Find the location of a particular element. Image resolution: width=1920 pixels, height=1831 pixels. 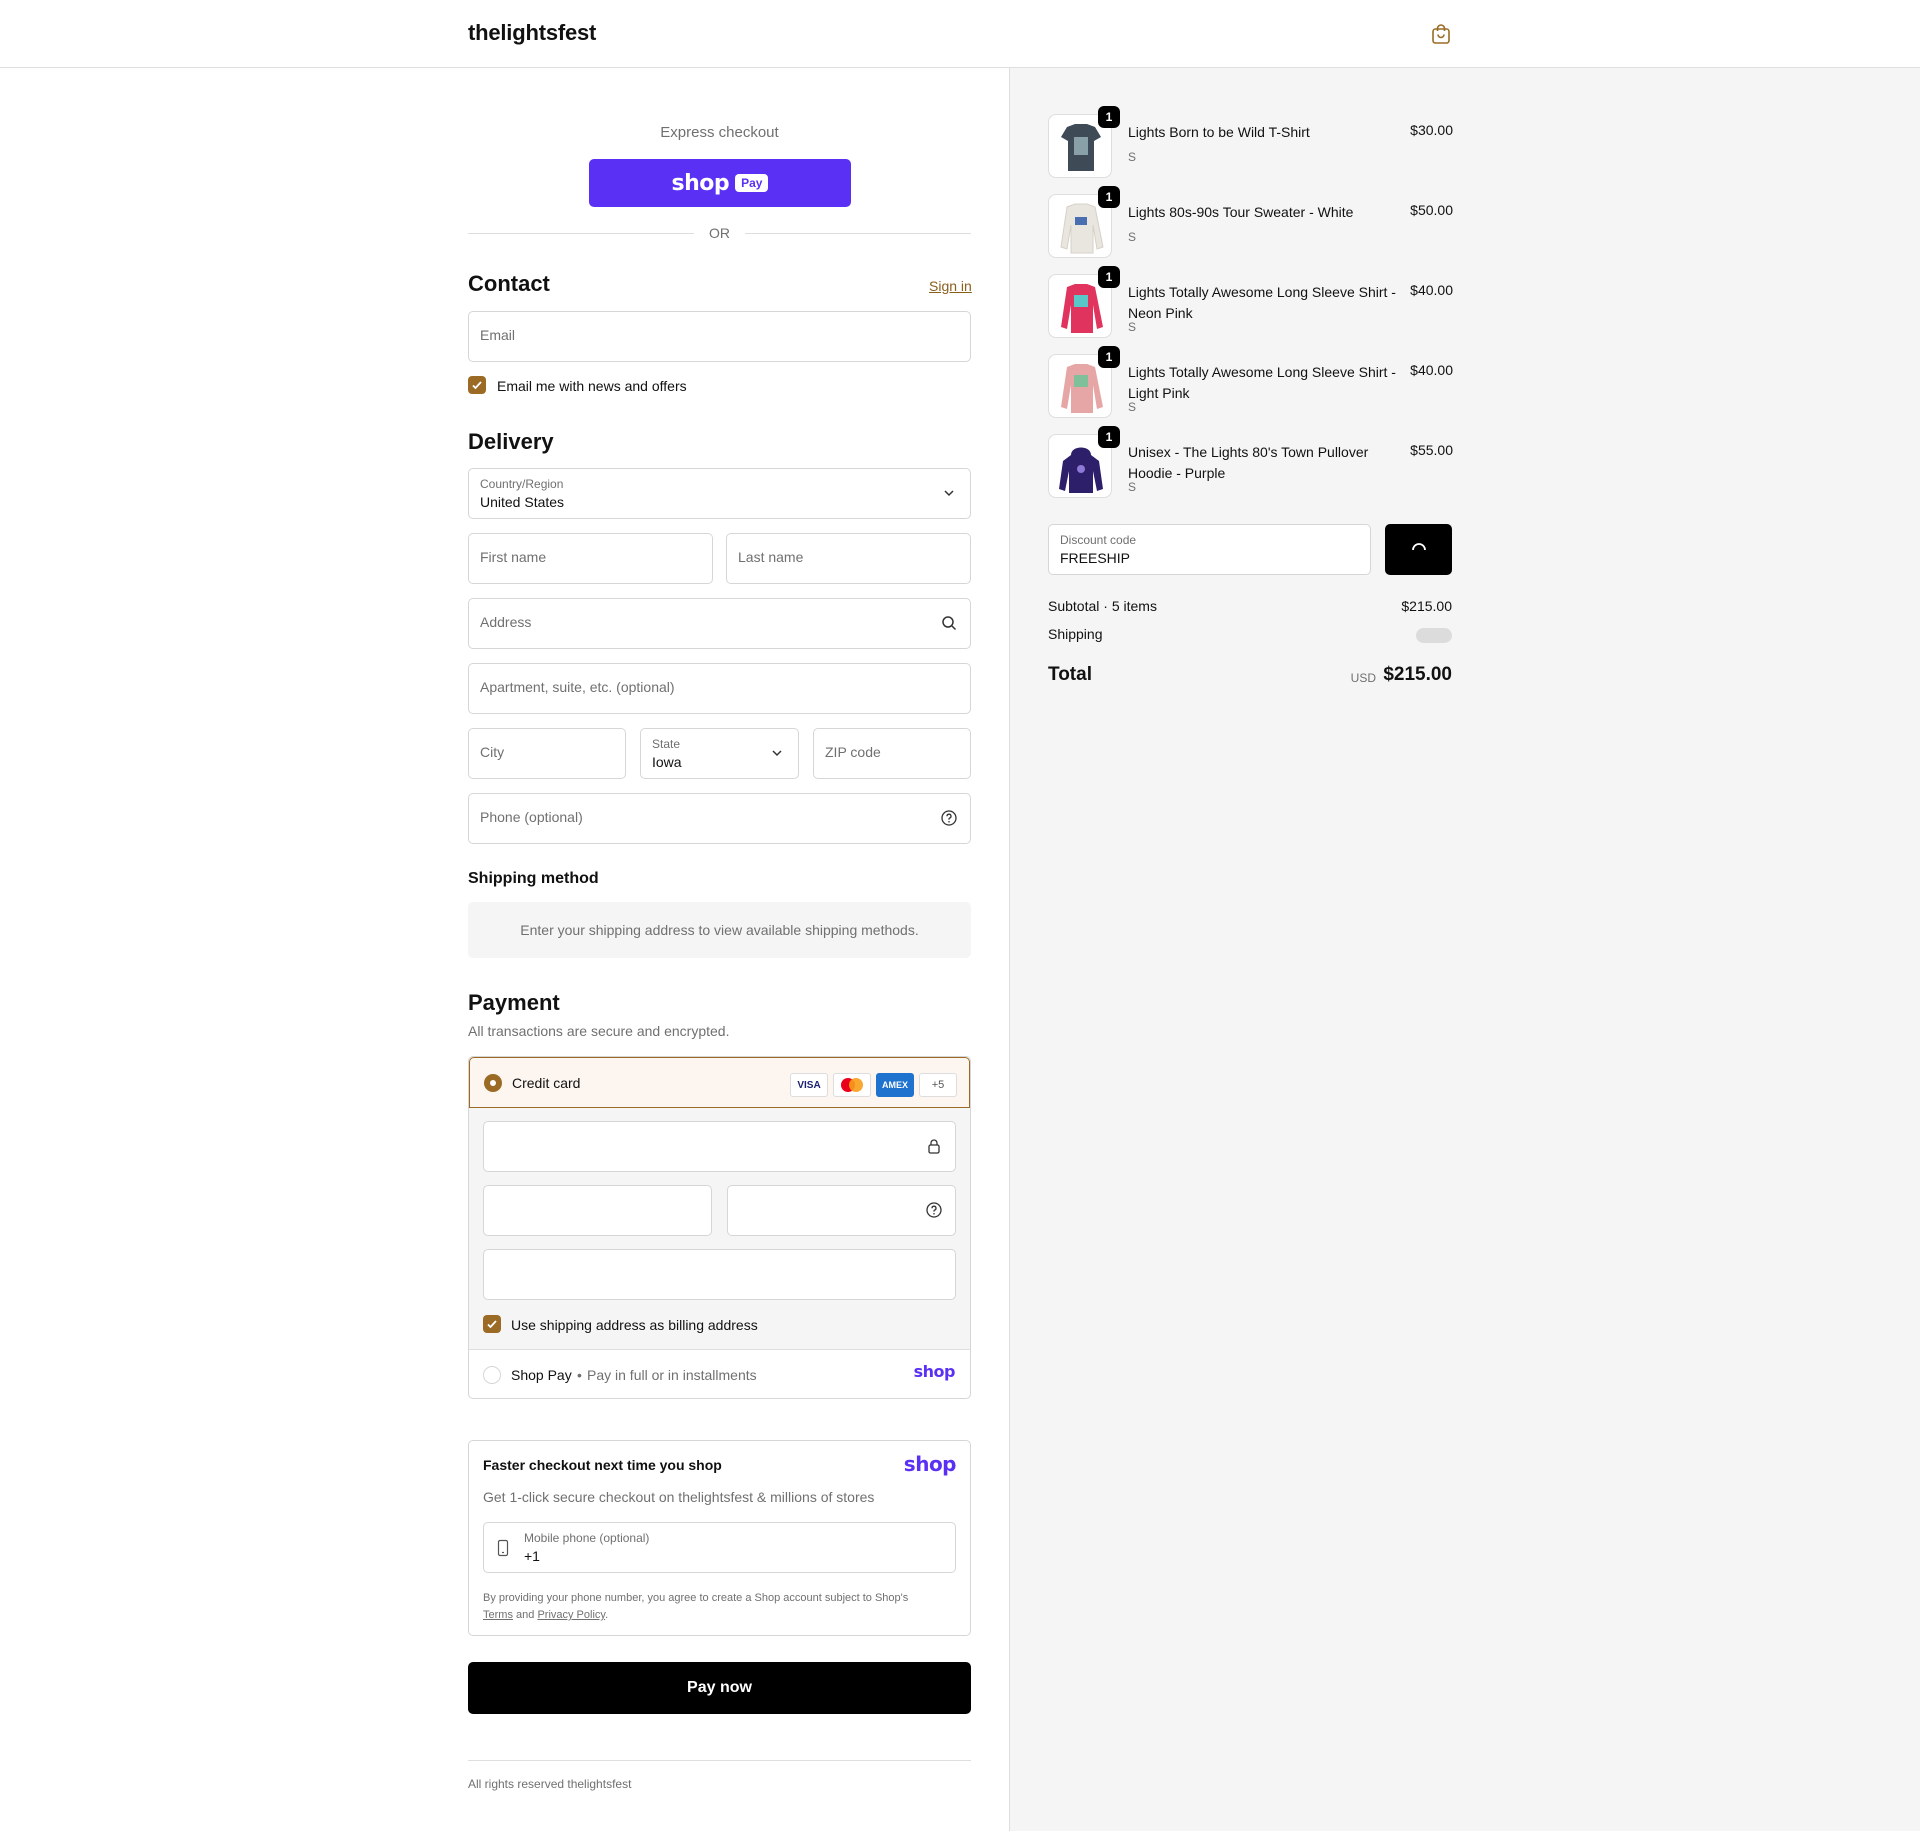

email-placeholder: Email is located at coordinates (498, 335).